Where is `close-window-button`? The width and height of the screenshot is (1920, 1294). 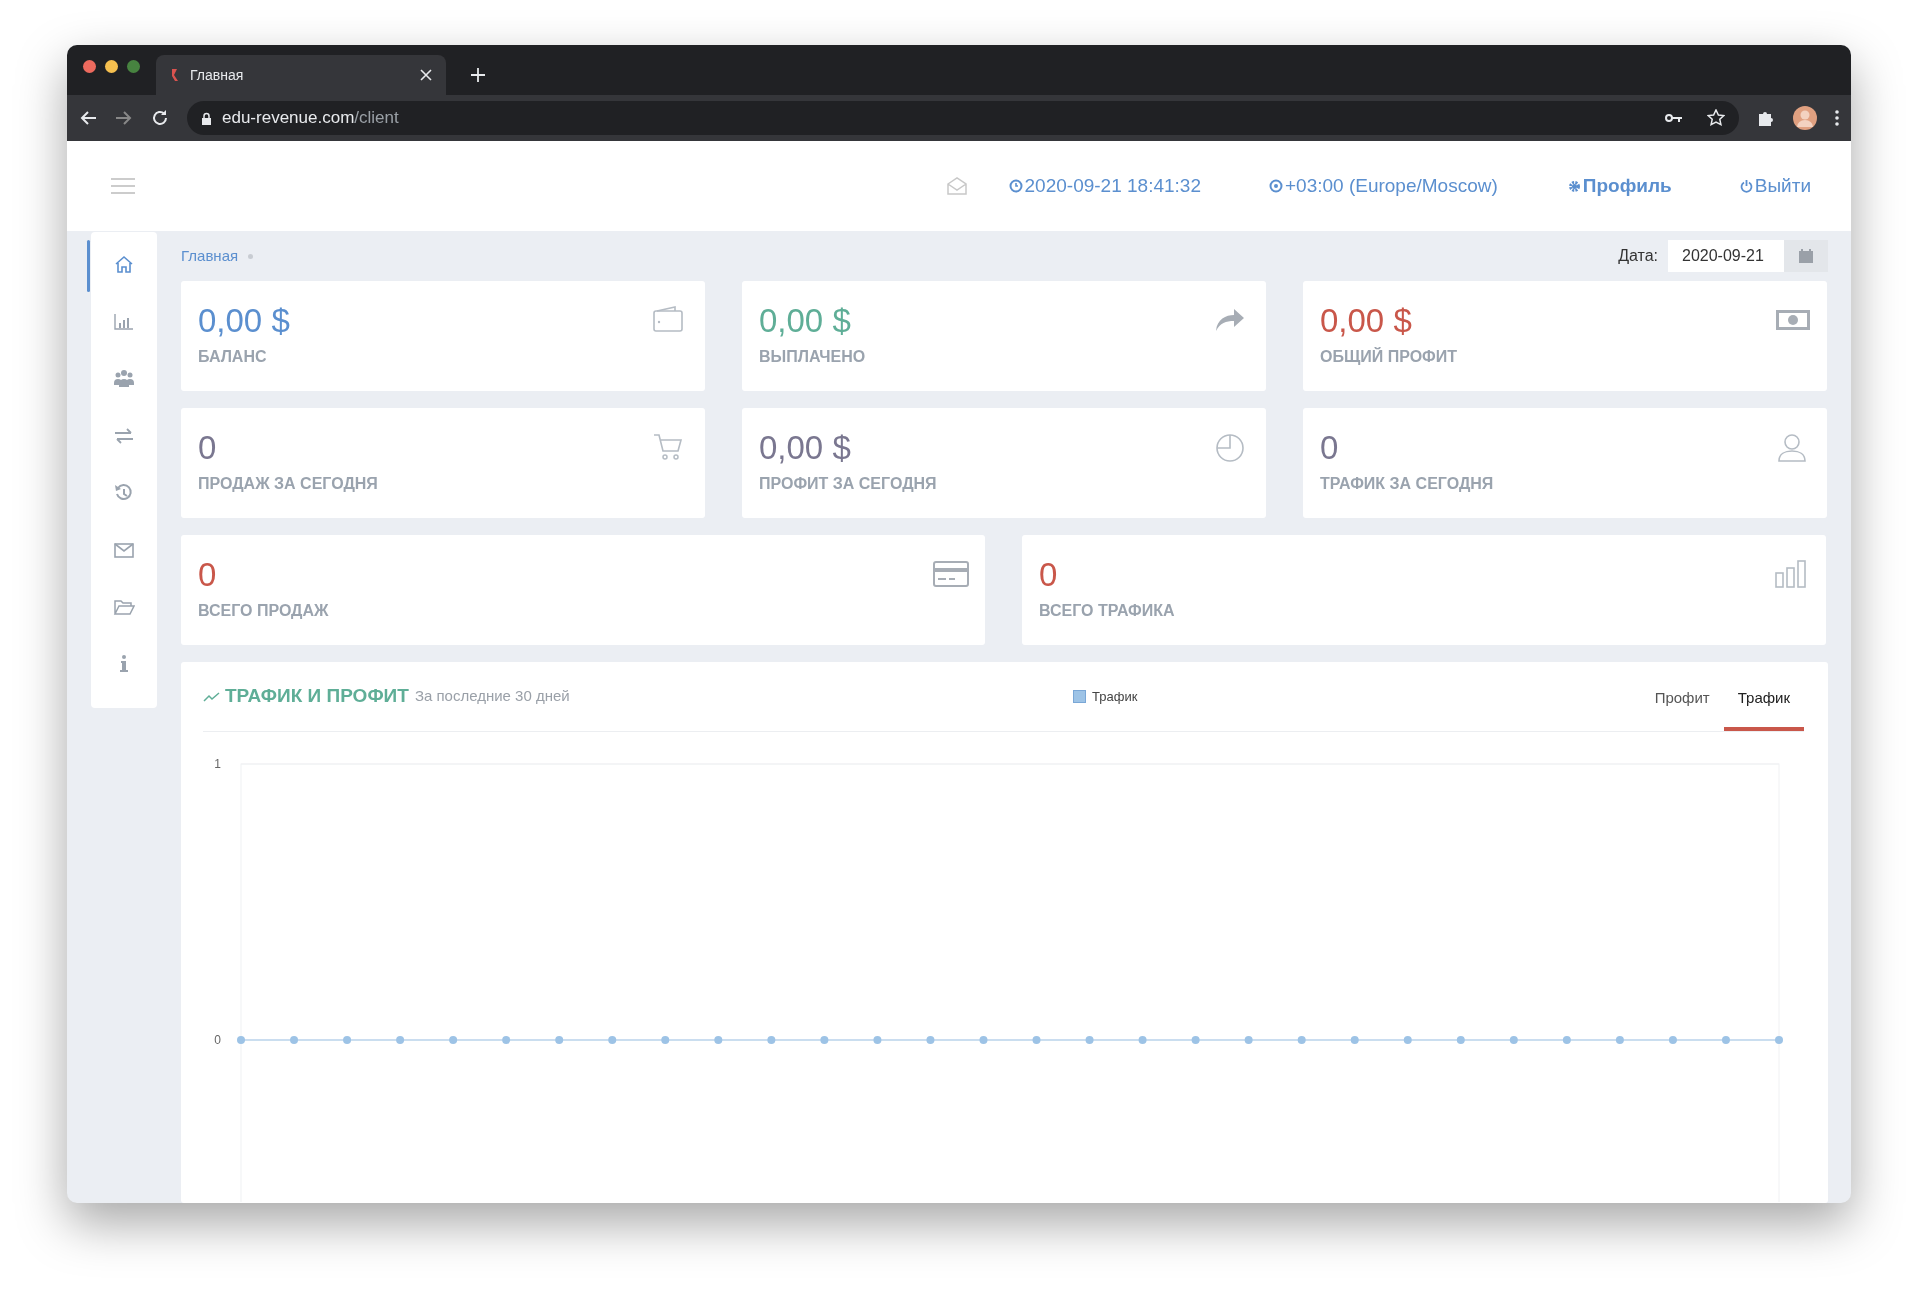
close-window-button is located at coordinates (89, 66).